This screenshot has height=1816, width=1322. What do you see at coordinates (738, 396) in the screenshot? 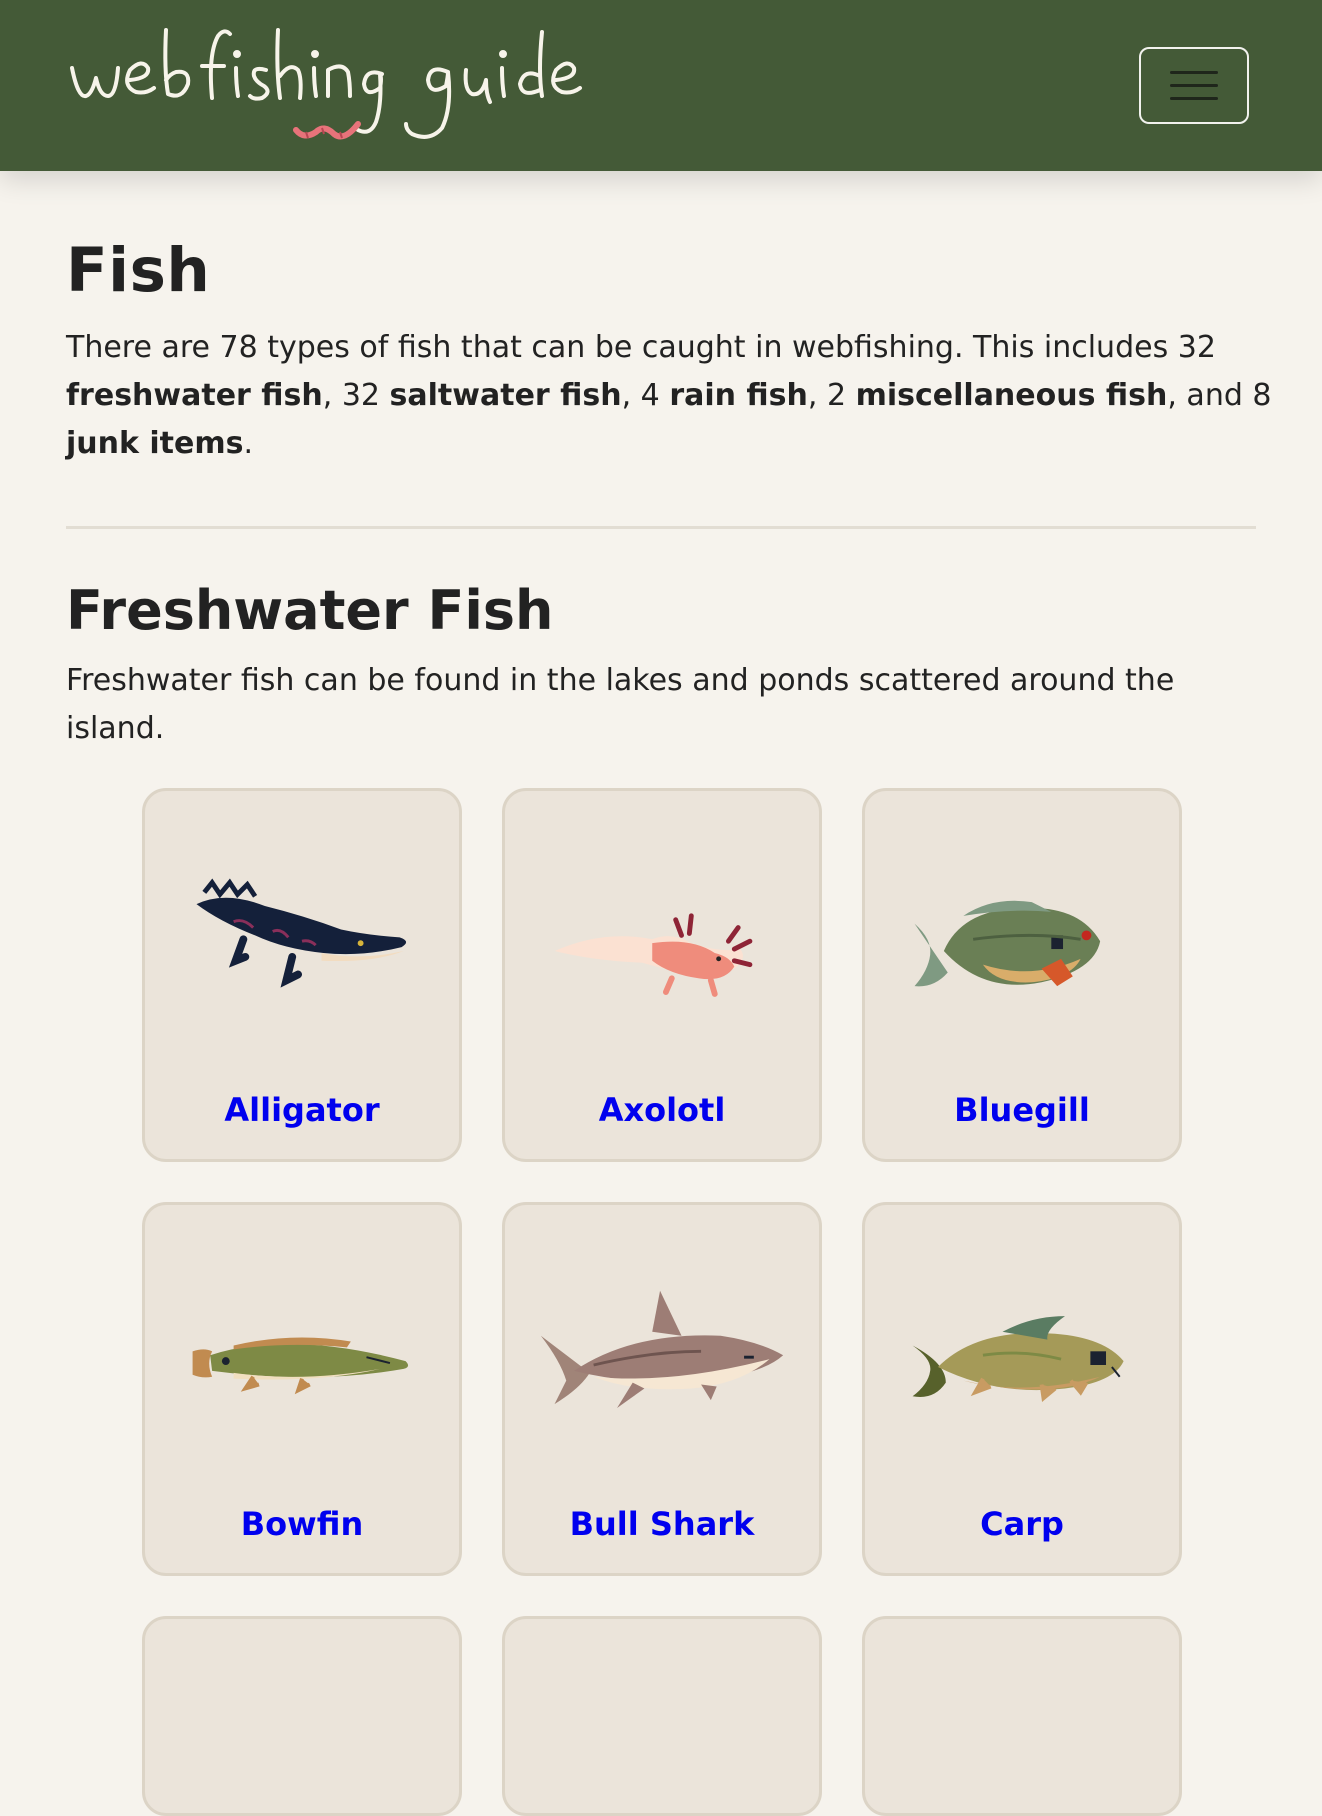
I see `intro-rain-count: rain fish` at bounding box center [738, 396].